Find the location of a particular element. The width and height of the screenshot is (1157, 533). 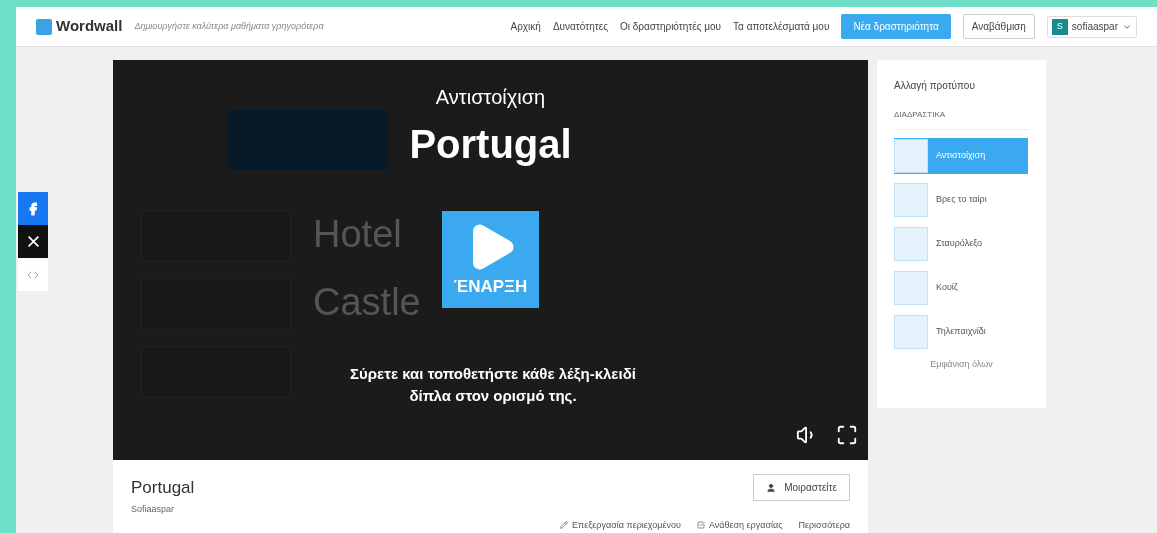

keyword: Hotel is located at coordinates (357, 234).